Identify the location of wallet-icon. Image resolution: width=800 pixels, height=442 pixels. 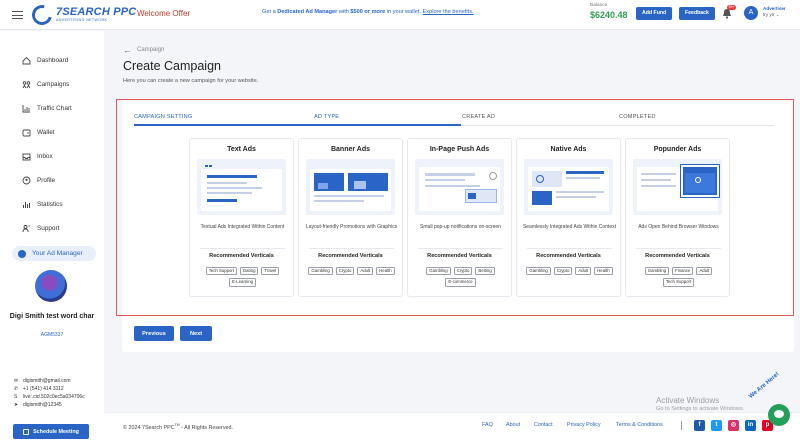
(26, 132).